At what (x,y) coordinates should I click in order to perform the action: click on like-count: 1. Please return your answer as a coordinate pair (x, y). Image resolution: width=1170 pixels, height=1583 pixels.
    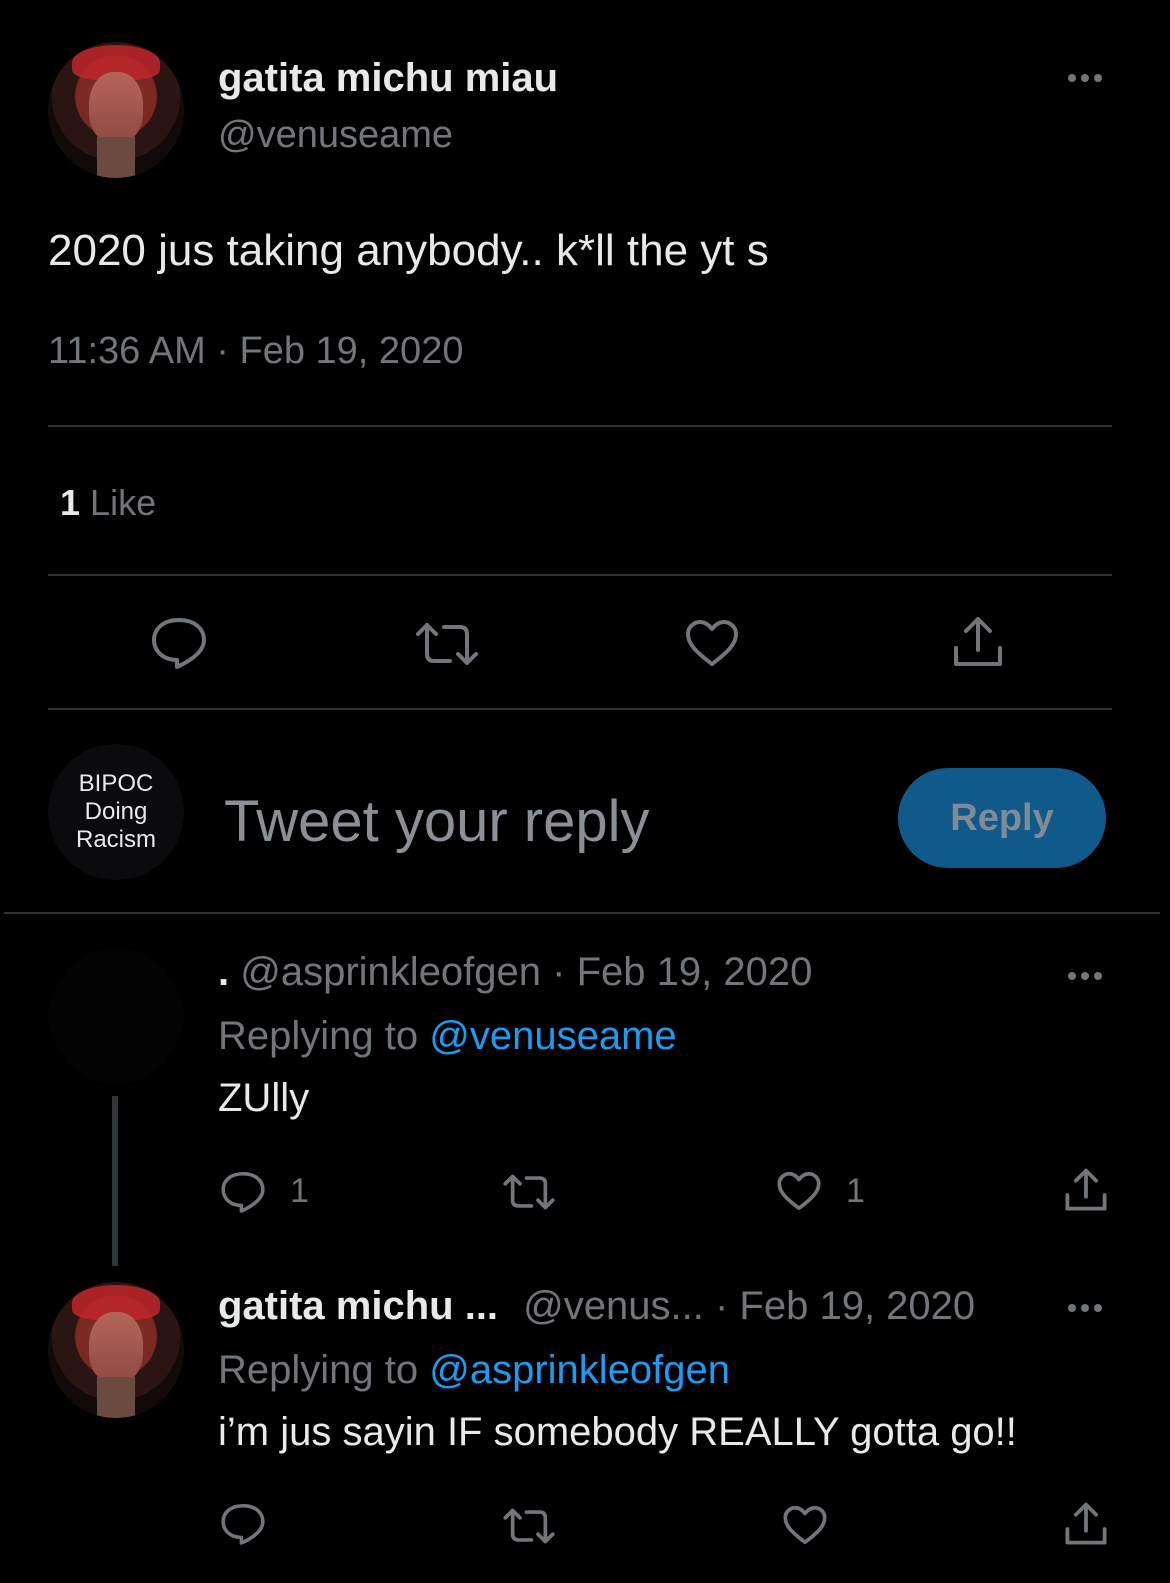
    Looking at the image, I should click on (855, 1191).